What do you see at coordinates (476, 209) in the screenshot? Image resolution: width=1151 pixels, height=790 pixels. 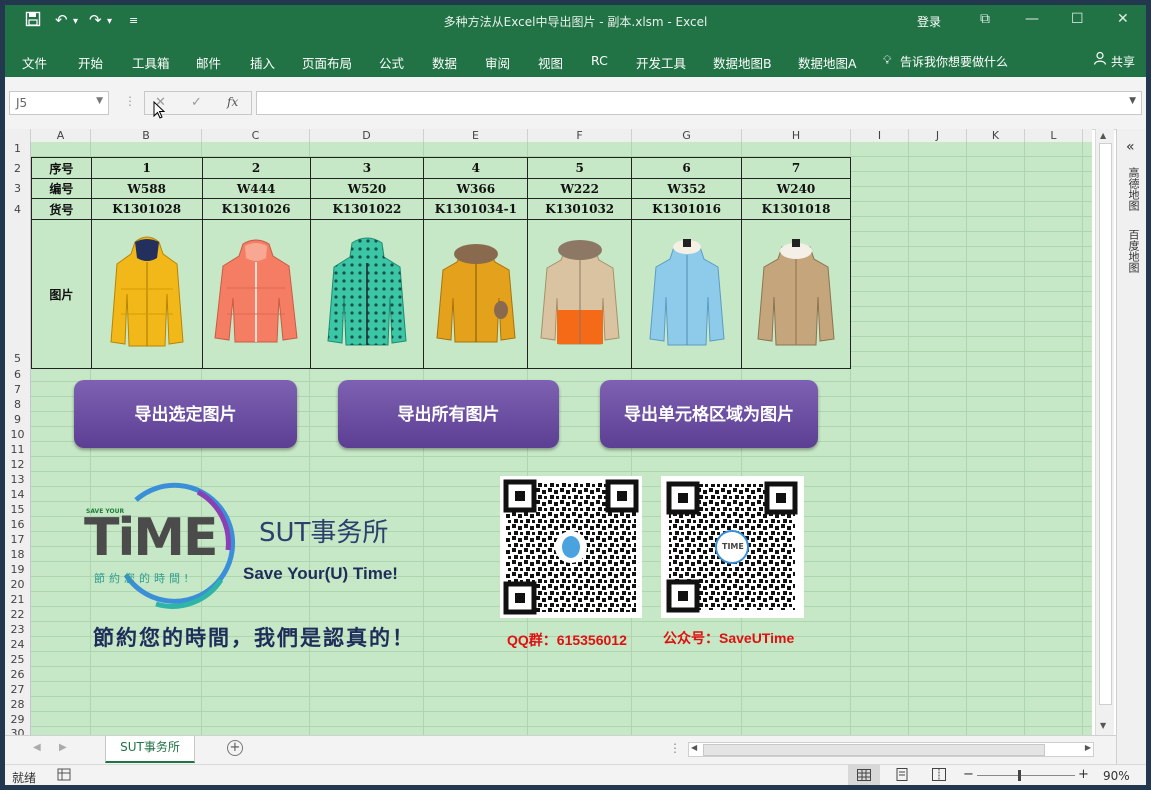 I see `table-cell: K1301034-1` at bounding box center [476, 209].